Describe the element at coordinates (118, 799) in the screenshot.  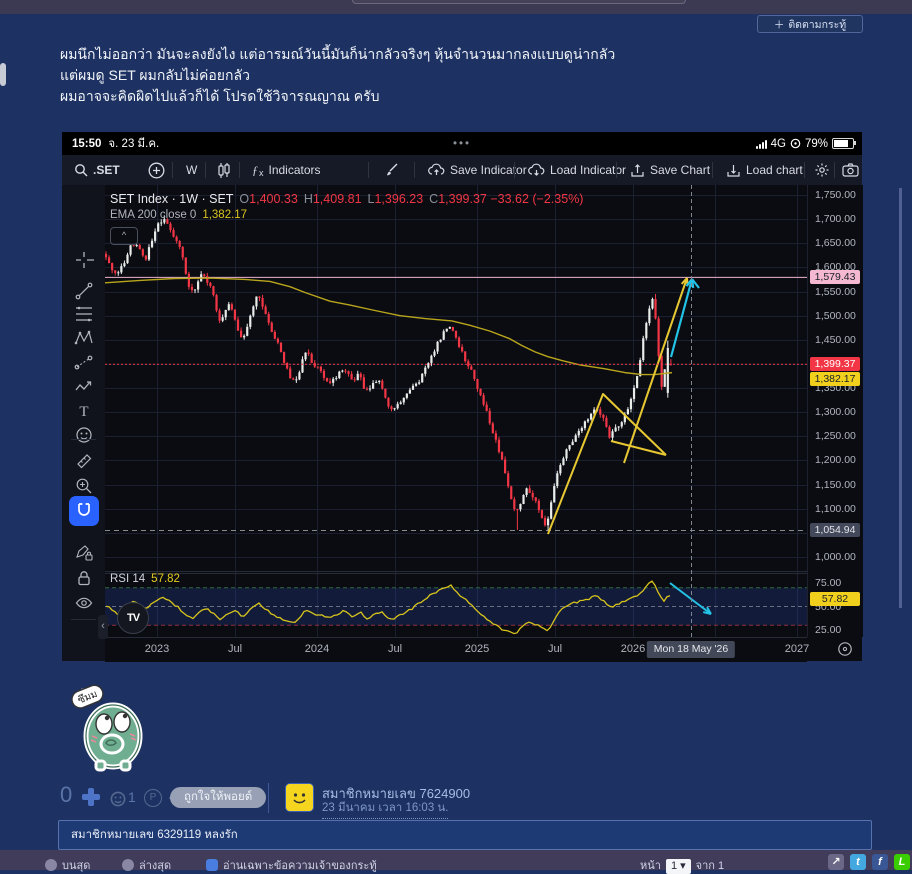
I see `emoji-reaction-icon` at that location.